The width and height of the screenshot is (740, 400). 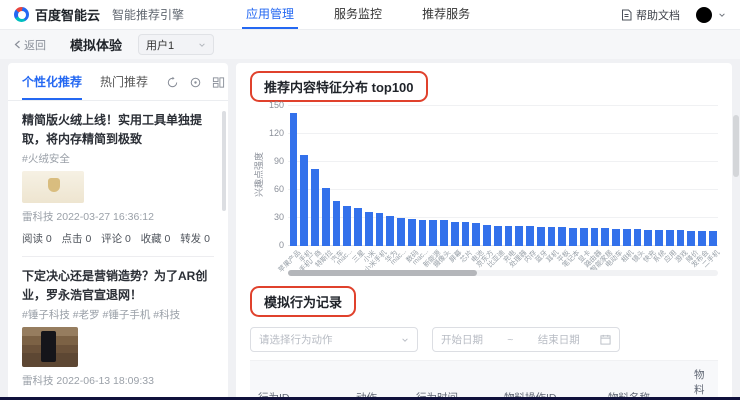 What do you see at coordinates (722, 15) in the screenshot?
I see `avatar-chevron-down-icon` at bounding box center [722, 15].